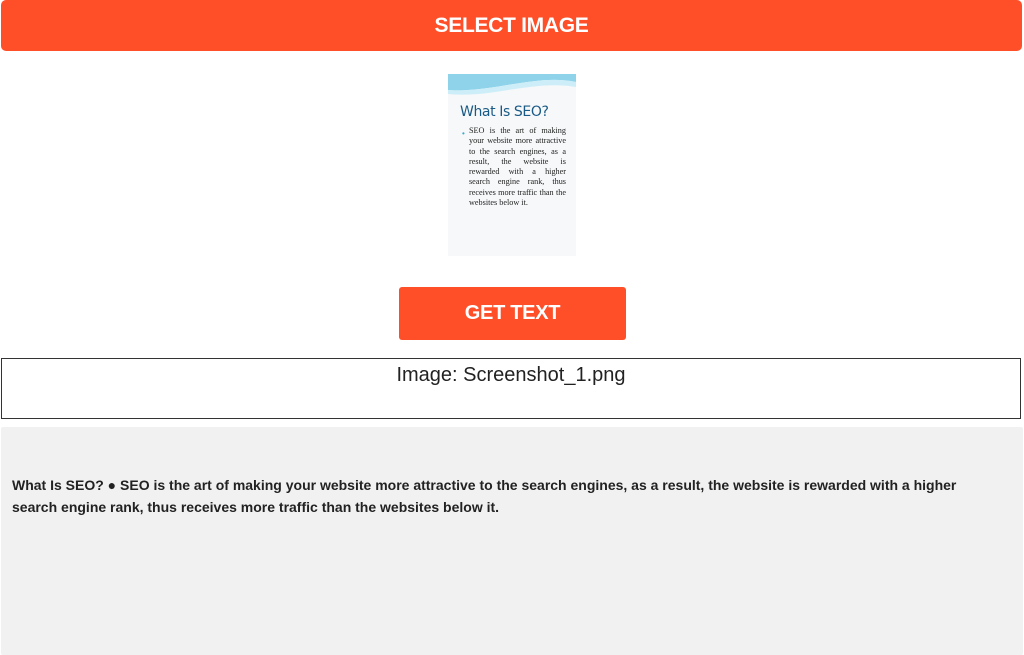  What do you see at coordinates (511, 388) in the screenshot?
I see `file-info-box: Image: Screenshot_1.png` at bounding box center [511, 388].